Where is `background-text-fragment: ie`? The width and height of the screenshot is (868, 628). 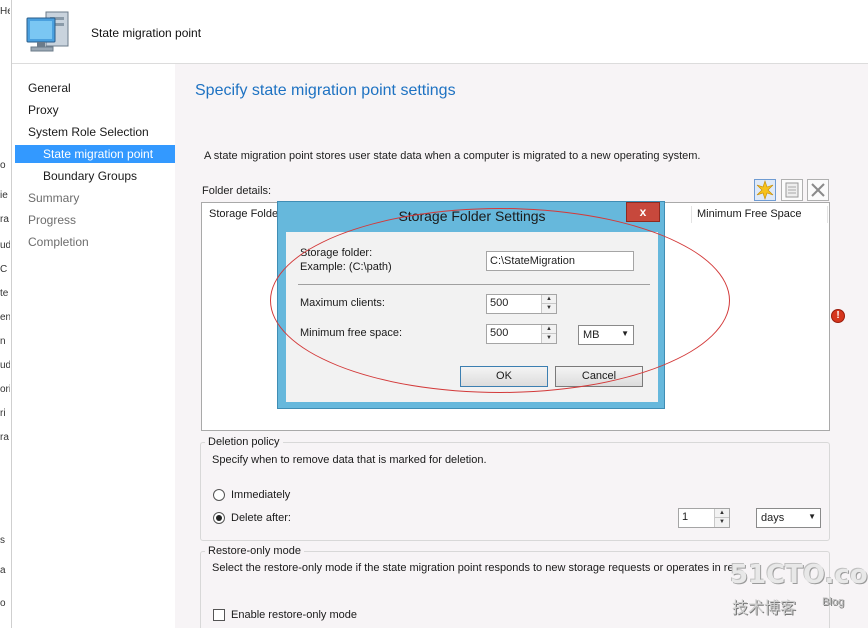
background-text-fragment: ie is located at coordinates (4, 195).